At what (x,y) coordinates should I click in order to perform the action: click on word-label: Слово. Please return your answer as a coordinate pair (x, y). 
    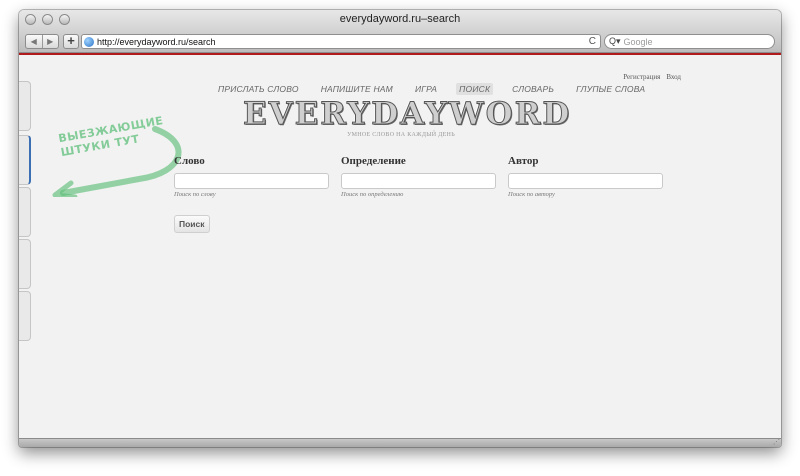
    Looking at the image, I should click on (189, 161).